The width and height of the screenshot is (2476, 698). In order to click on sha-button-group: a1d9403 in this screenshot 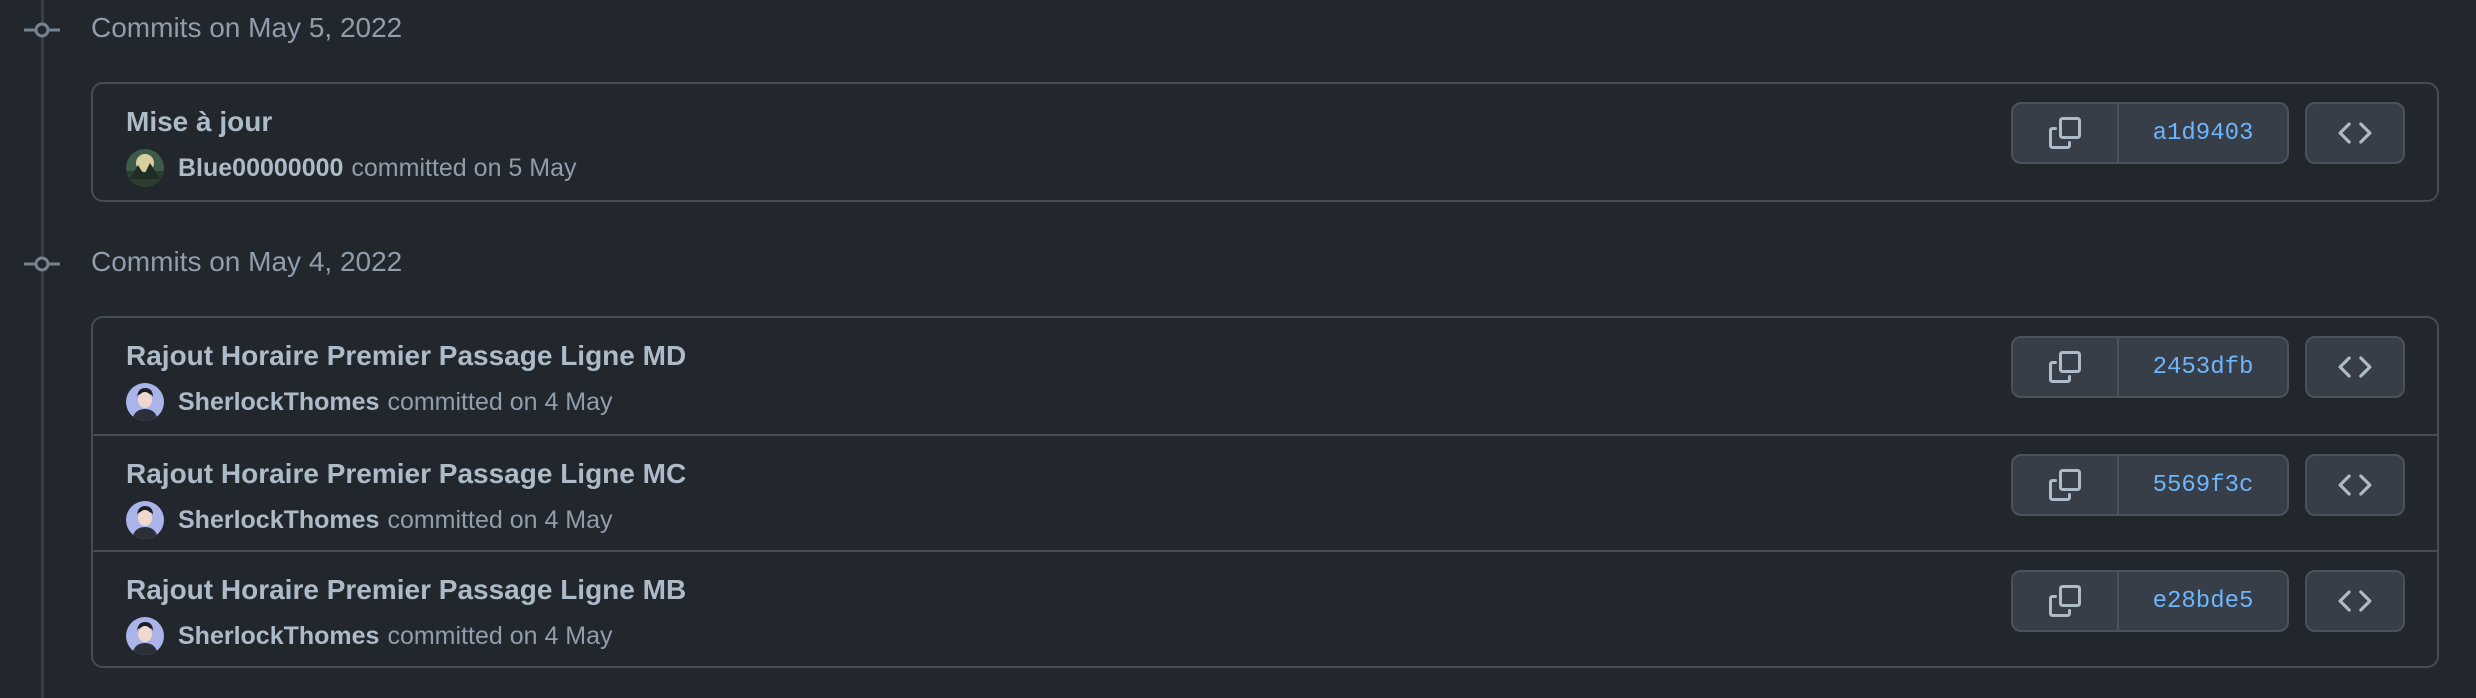, I will do `click(2150, 133)`.